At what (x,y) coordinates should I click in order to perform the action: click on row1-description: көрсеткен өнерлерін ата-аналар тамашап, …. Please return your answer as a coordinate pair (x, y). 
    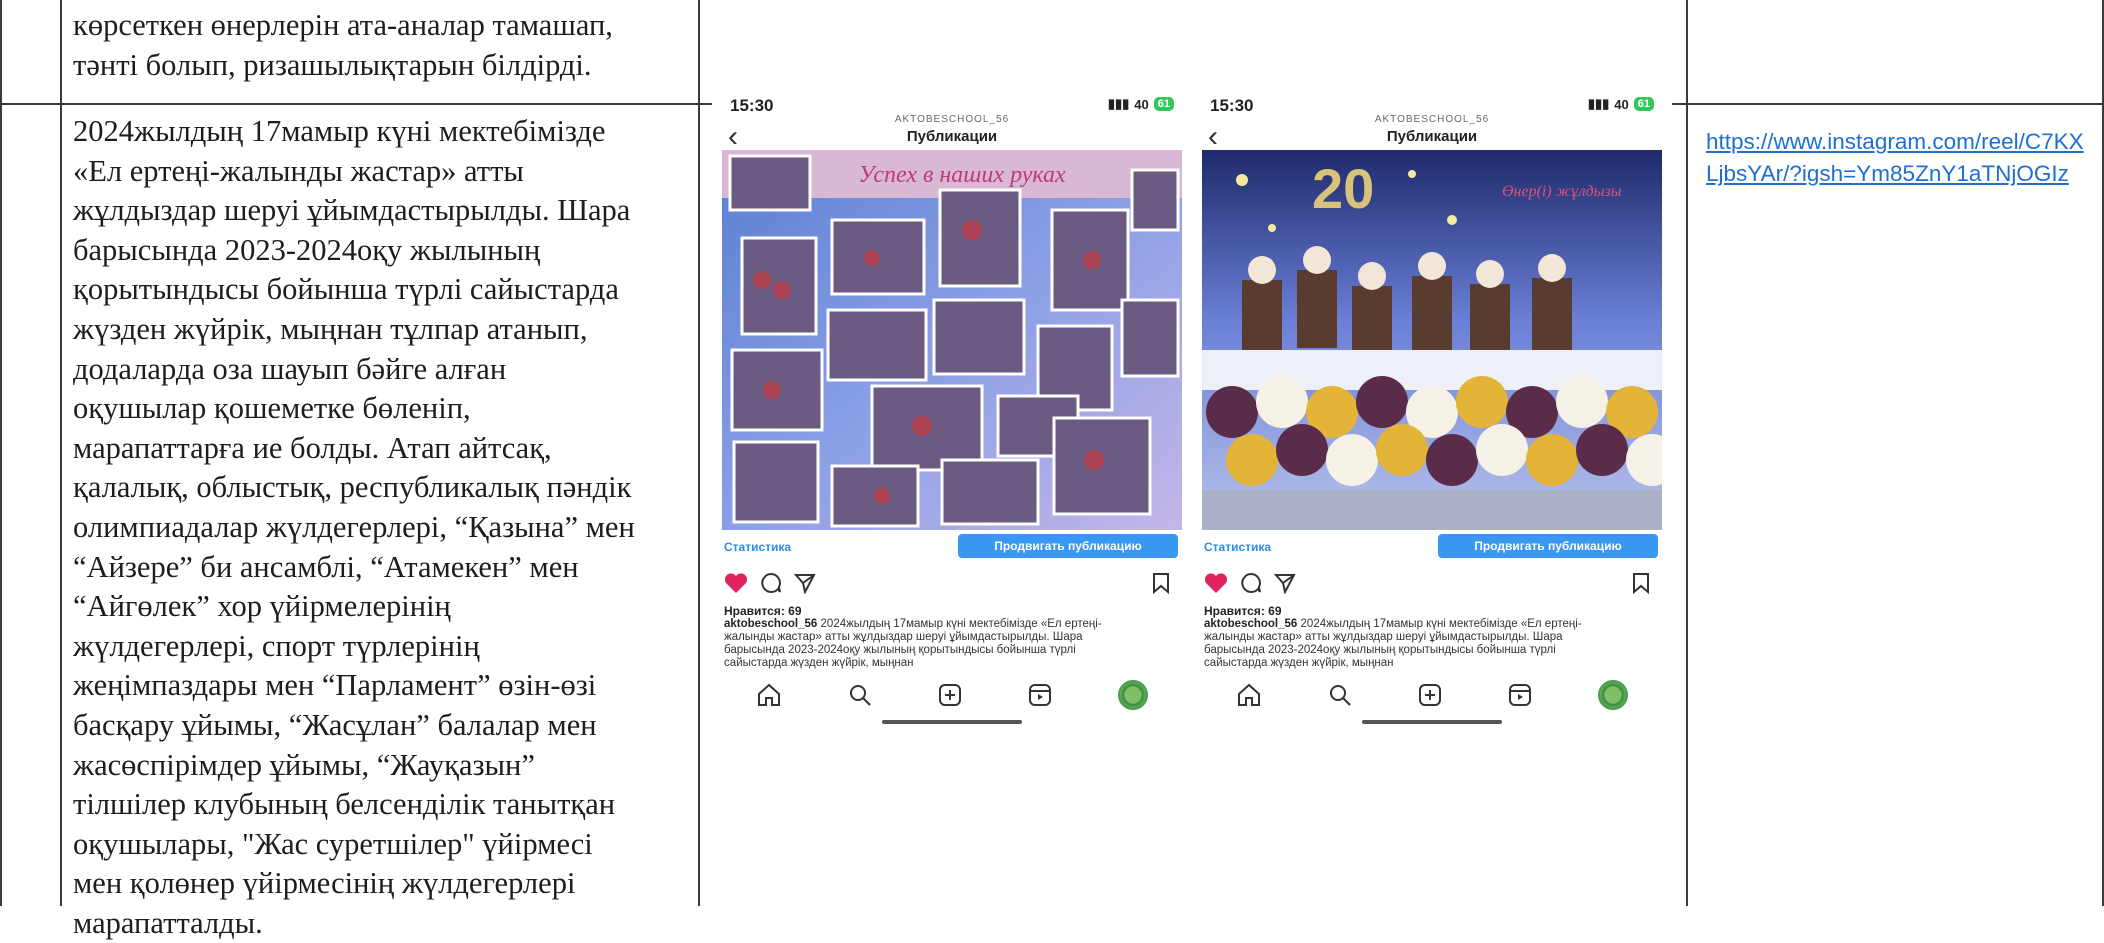
    Looking at the image, I should click on (343, 45).